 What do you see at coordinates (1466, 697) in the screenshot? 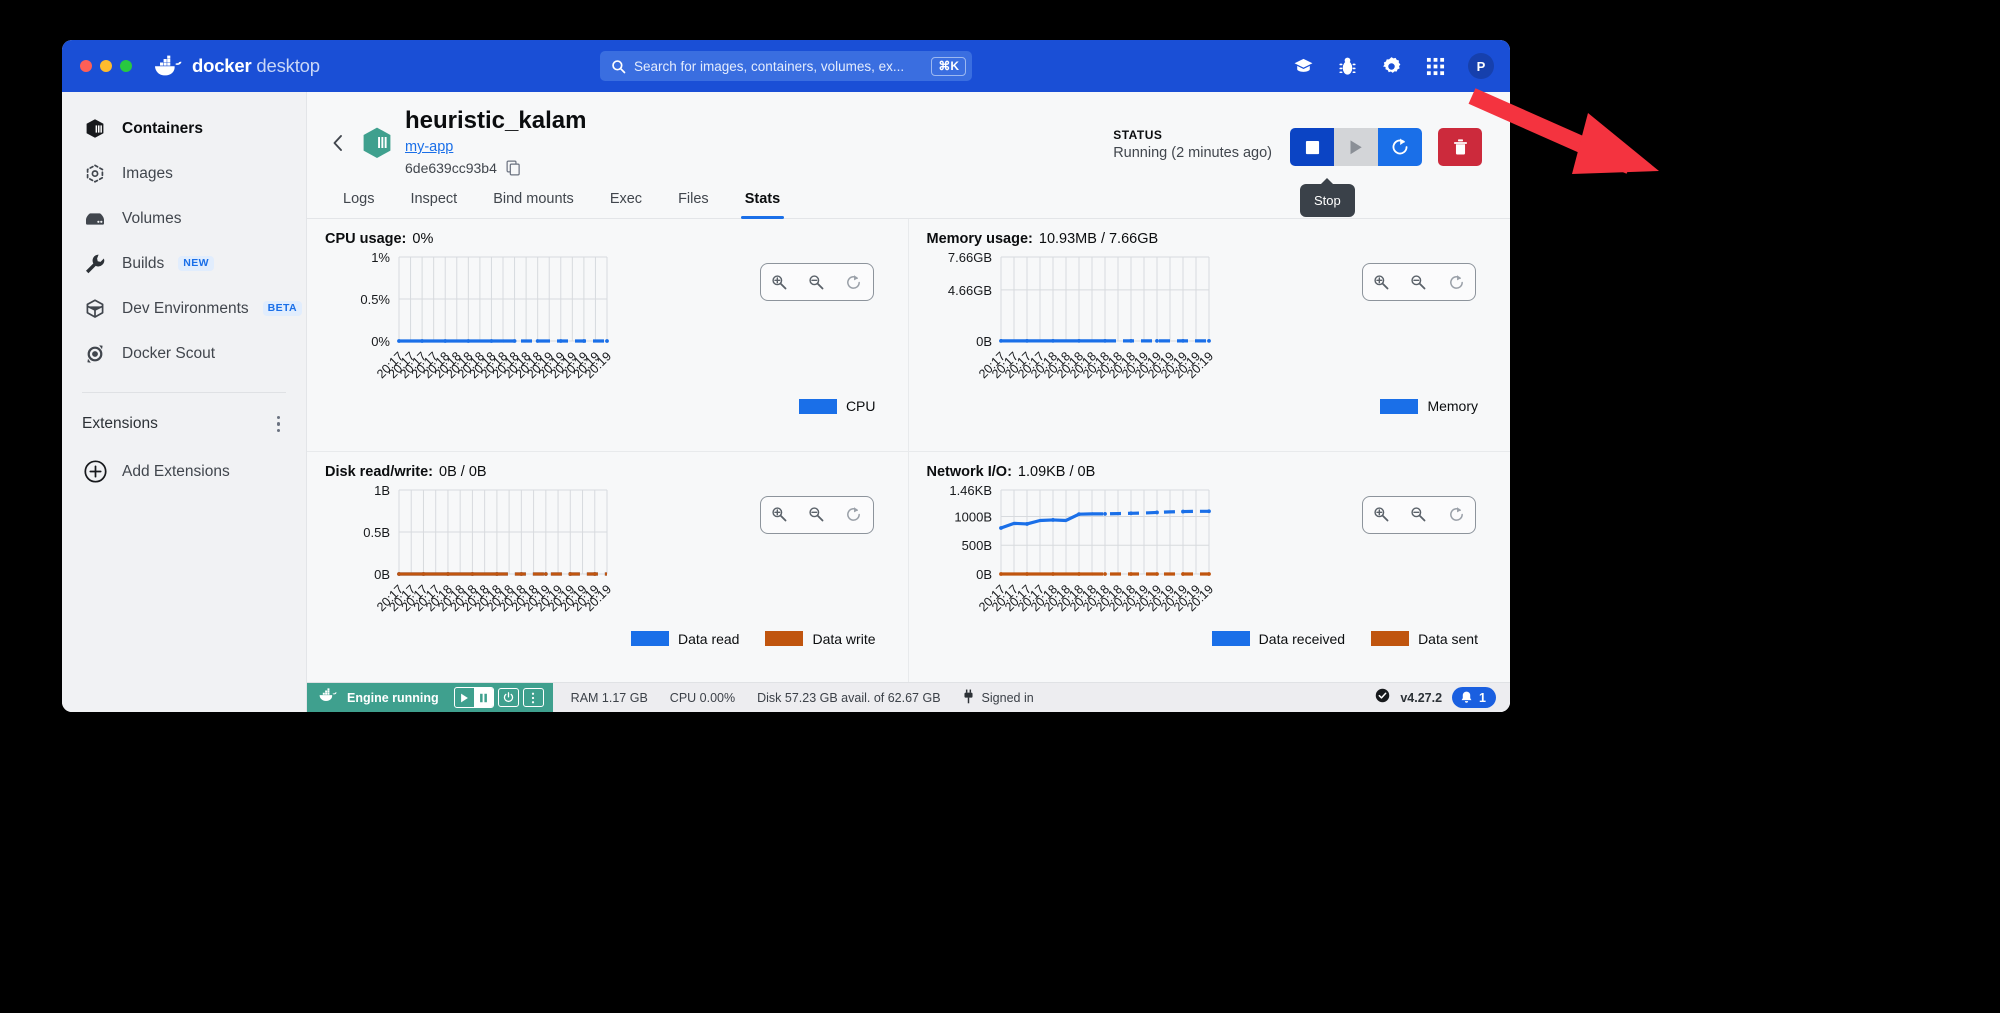
I see `bell-icon` at bounding box center [1466, 697].